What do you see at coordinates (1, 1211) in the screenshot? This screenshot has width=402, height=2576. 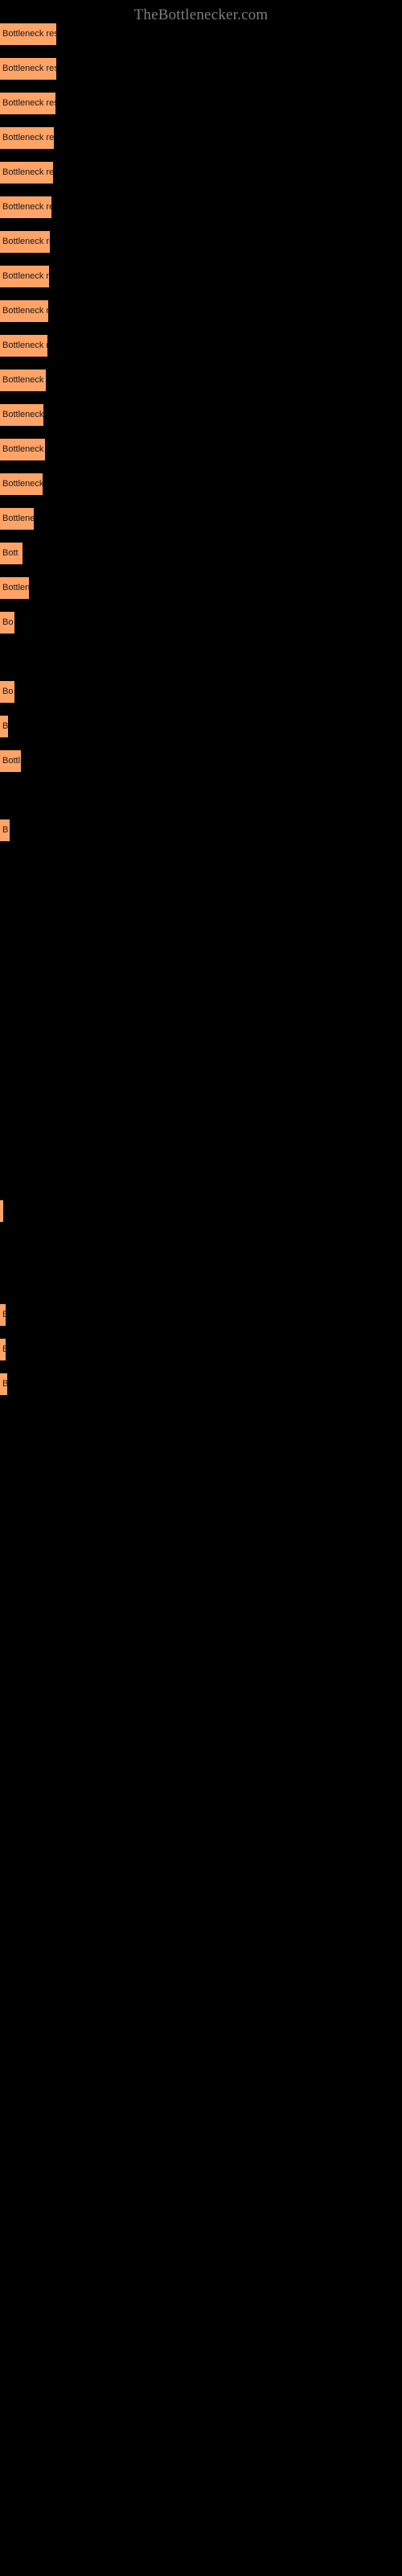 I see `chart-bar` at bounding box center [1, 1211].